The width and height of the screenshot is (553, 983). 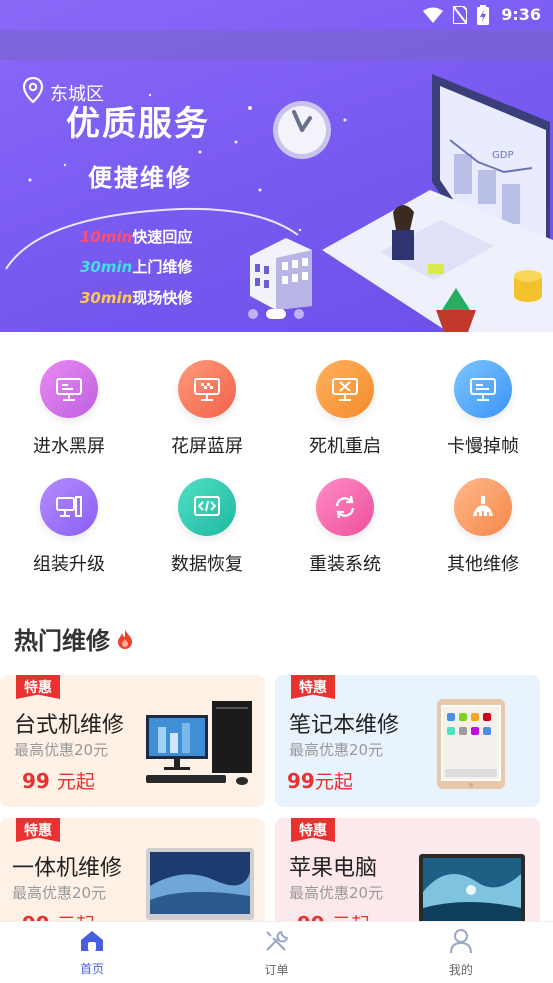 I want to click on service-item-crash: 死机重启, so click(x=345, y=409).